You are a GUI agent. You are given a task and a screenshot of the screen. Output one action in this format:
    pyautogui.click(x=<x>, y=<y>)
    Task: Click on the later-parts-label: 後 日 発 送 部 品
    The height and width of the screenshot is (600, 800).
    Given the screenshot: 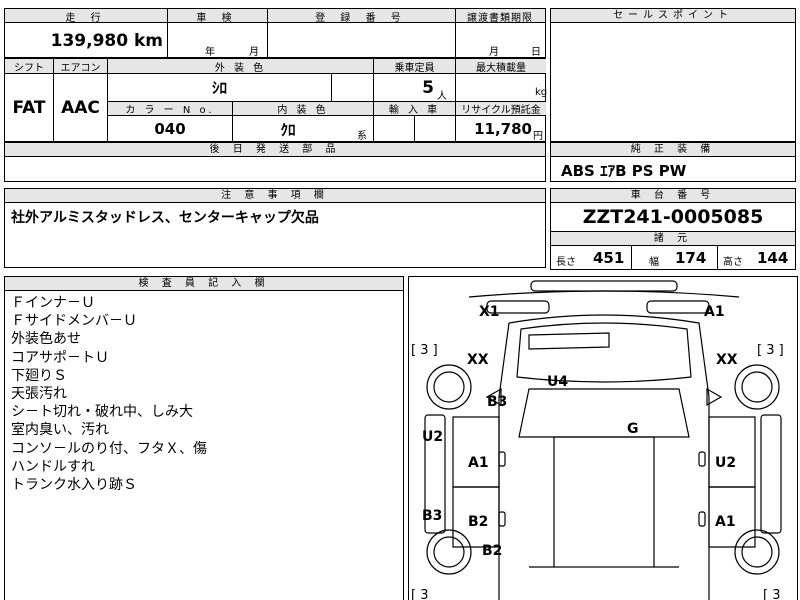 What is the action you would take?
    pyautogui.click(x=275, y=150)
    